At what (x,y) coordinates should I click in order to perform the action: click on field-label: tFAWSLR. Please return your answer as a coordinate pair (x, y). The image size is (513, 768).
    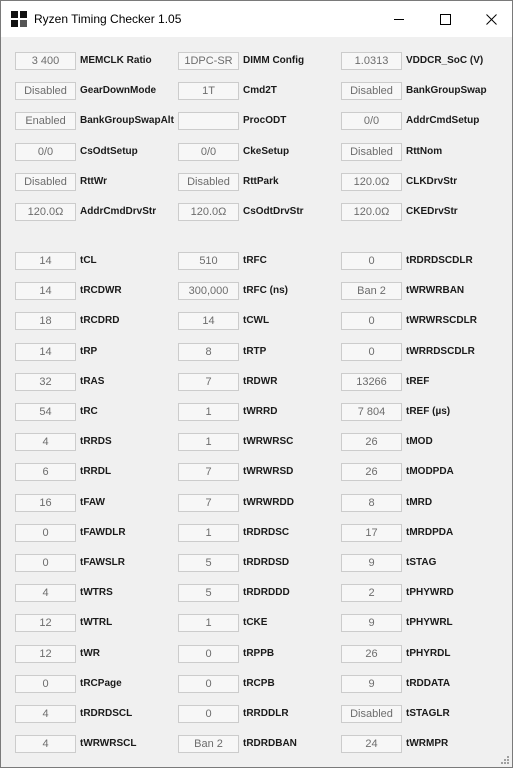
    Looking at the image, I should click on (102, 562).